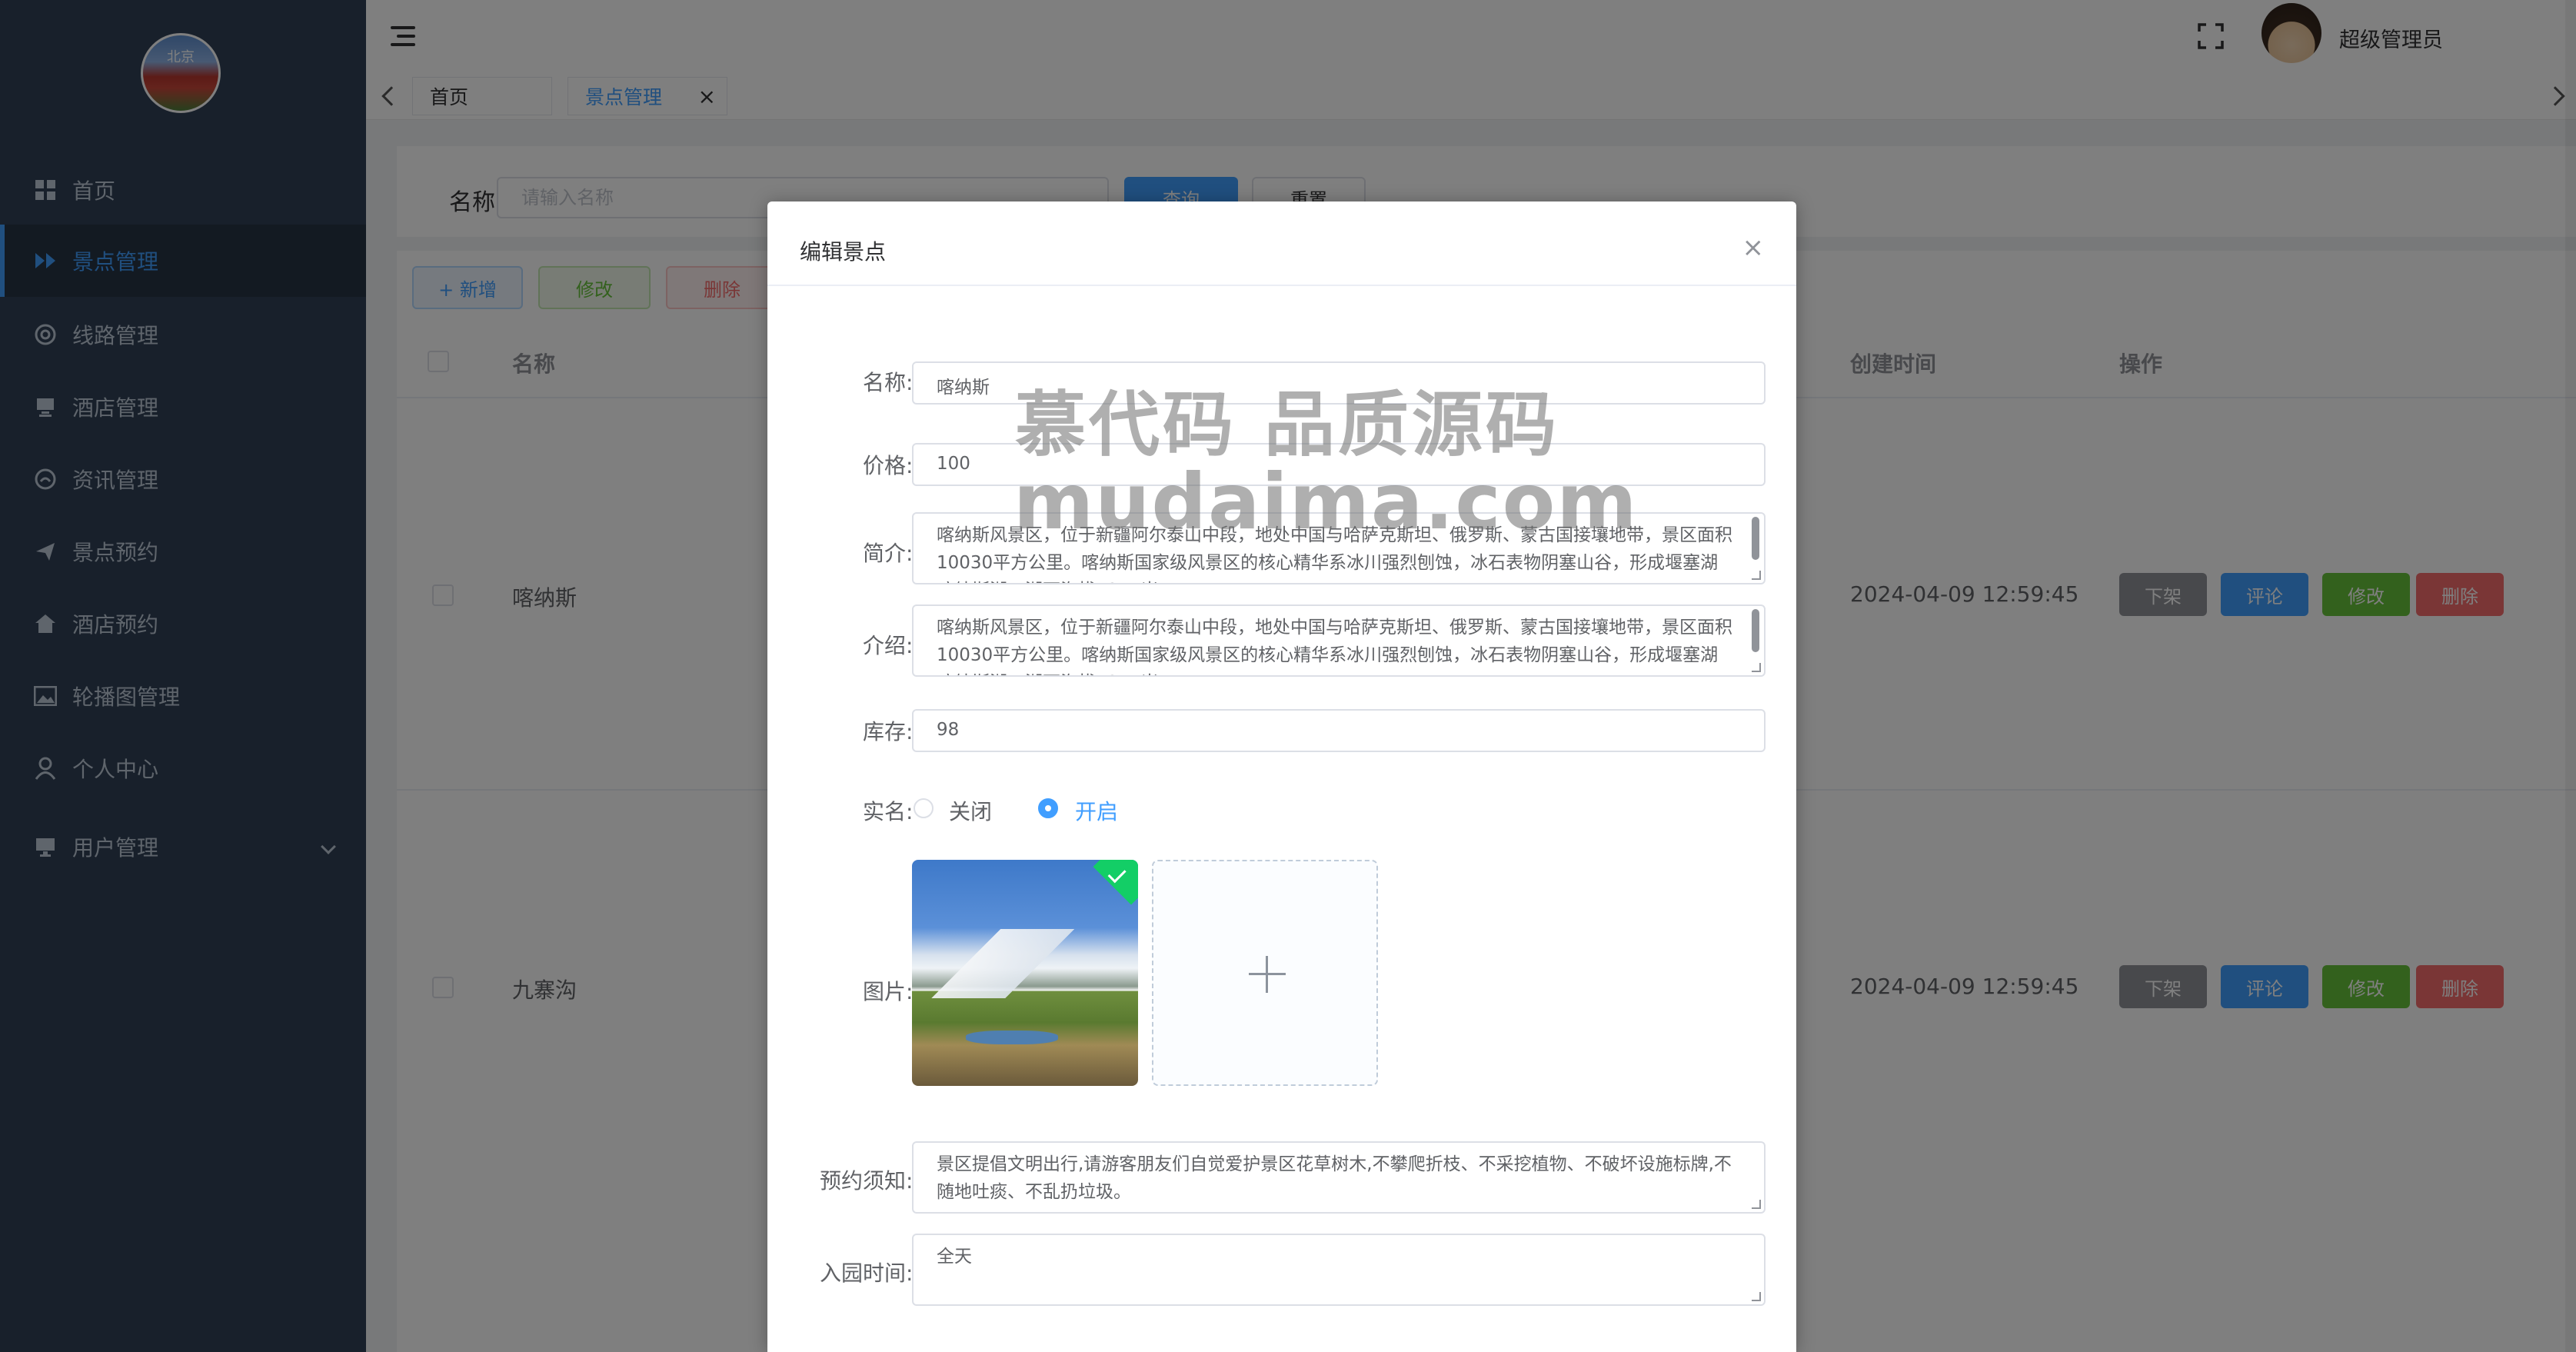 The width and height of the screenshot is (2576, 1352). What do you see at coordinates (1115, 882) in the screenshot?
I see `upload-success-icon` at bounding box center [1115, 882].